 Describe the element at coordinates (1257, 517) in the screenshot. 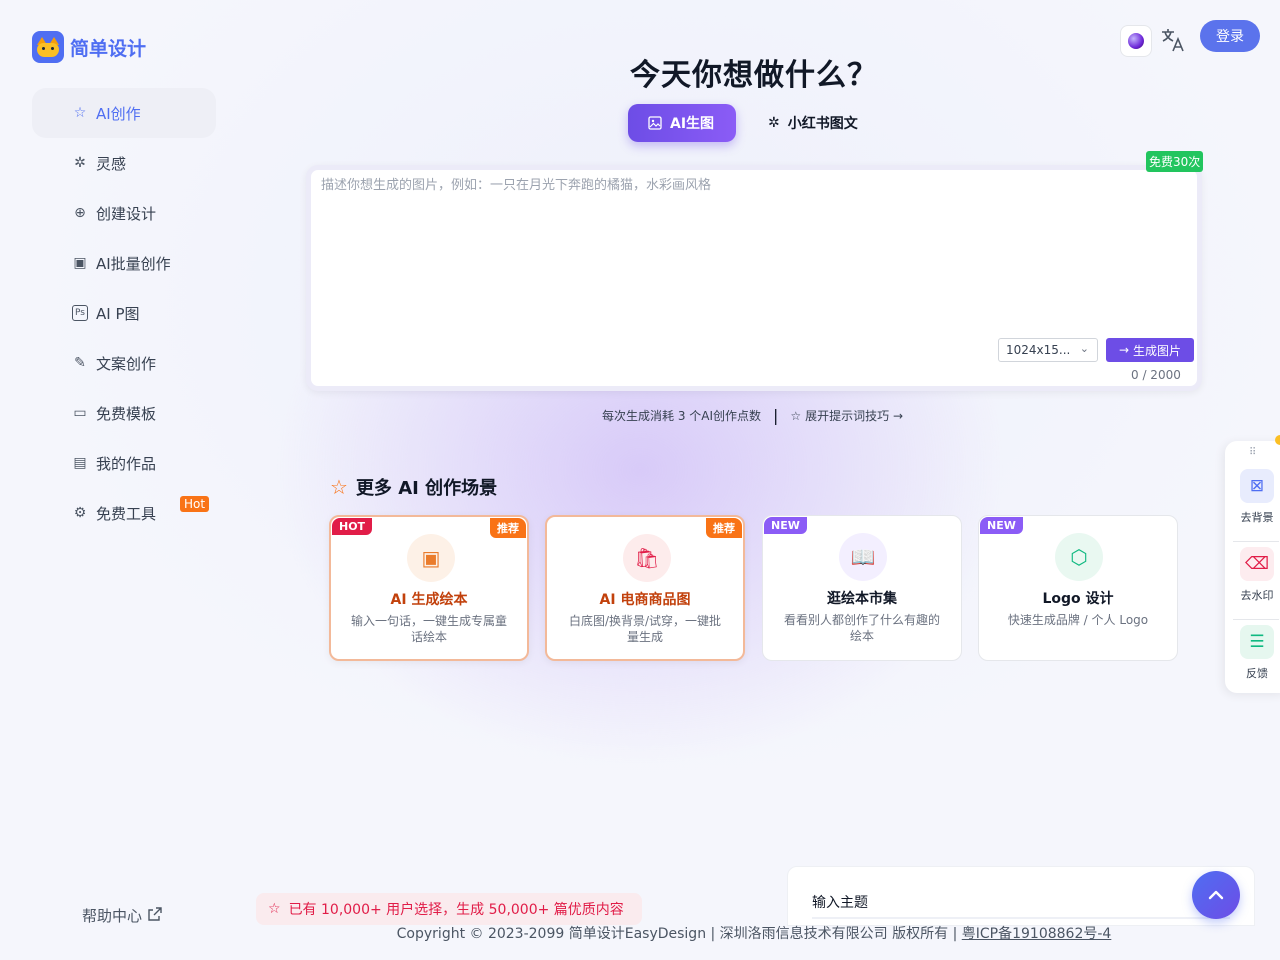

I see `tool-label: 去背景` at that location.